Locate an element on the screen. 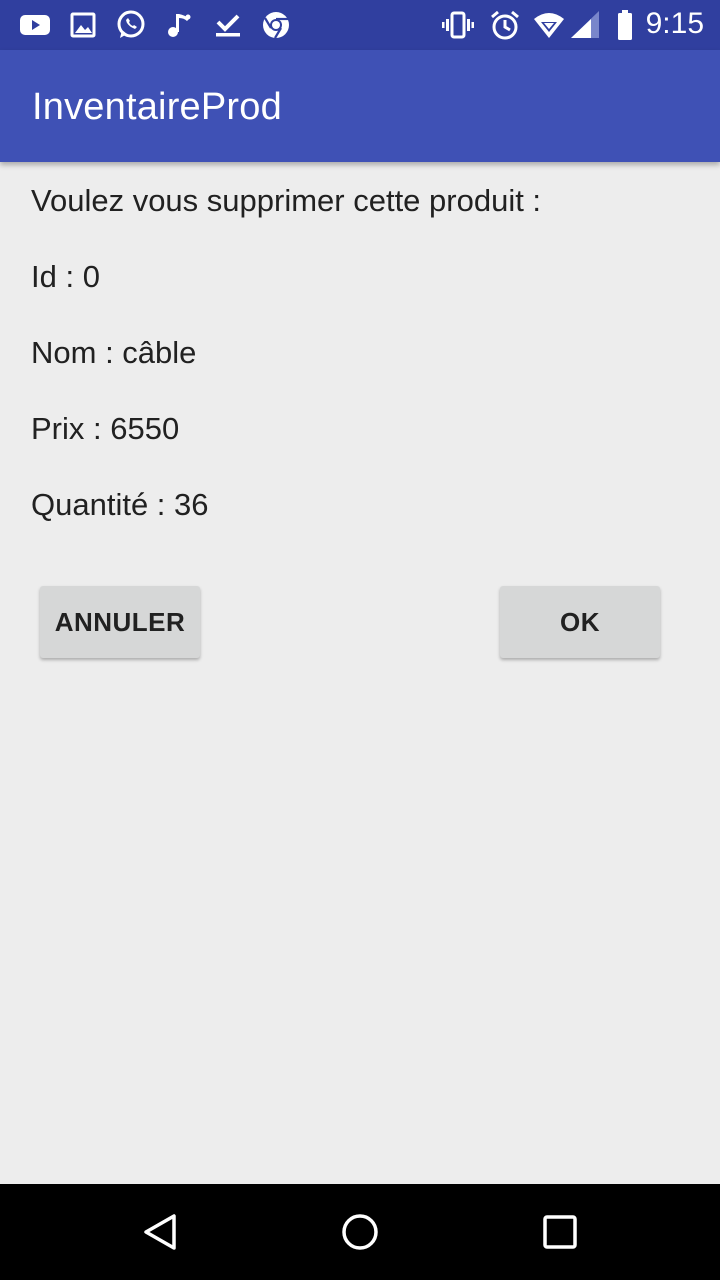 This screenshot has height=1280, width=720. battery-icon is located at coordinates (625, 25).